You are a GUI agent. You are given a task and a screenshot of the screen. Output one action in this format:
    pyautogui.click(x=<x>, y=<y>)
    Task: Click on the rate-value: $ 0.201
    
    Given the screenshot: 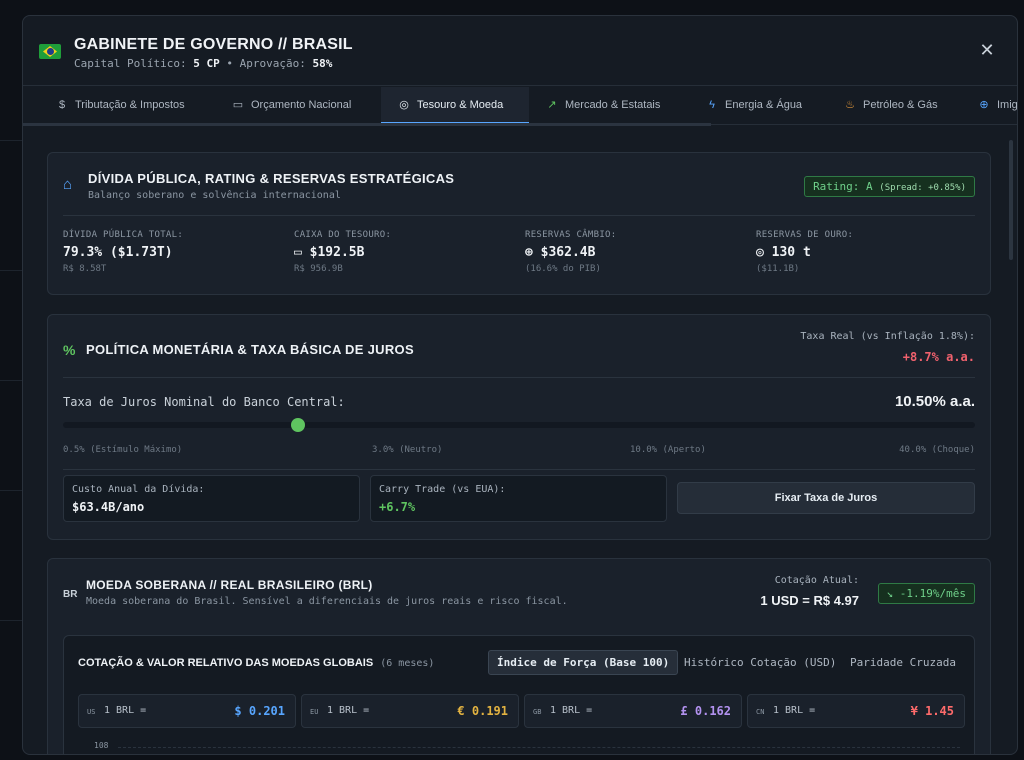 What is the action you would take?
    pyautogui.click(x=259, y=711)
    